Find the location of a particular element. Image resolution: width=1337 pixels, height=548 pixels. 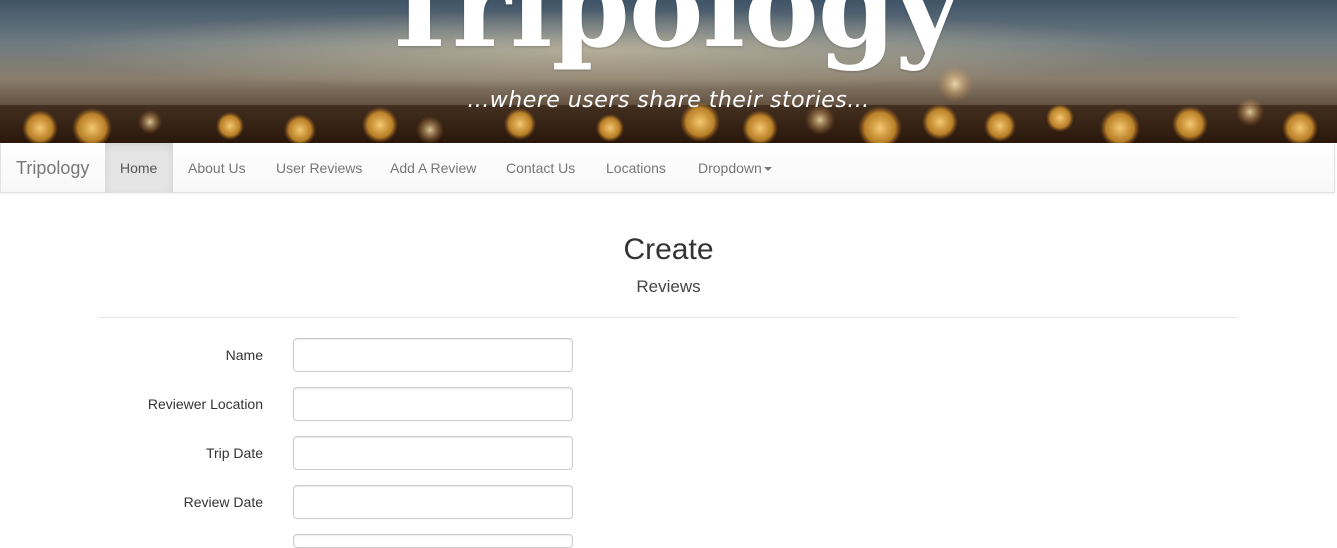

navbar-brand: Tripology is located at coordinates (52, 168).